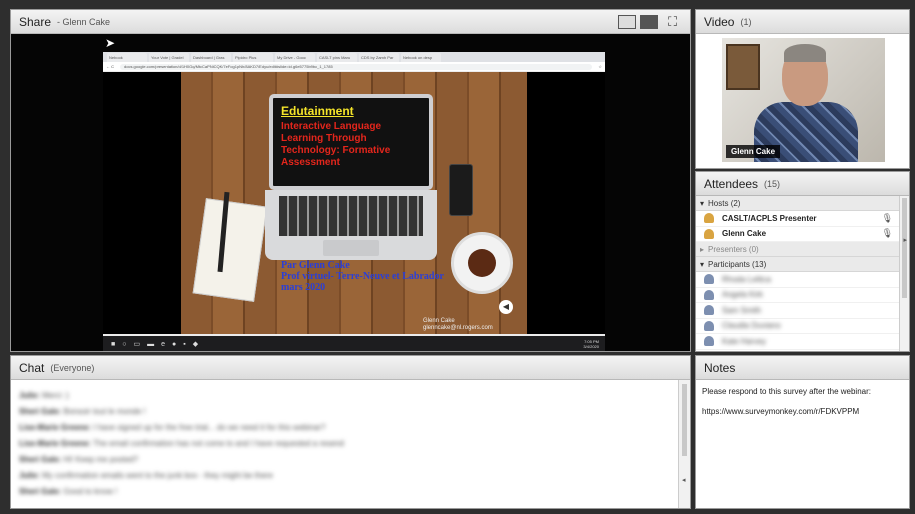  What do you see at coordinates (746, 21) in the screenshot?
I see `video-count: (1)` at bounding box center [746, 21].